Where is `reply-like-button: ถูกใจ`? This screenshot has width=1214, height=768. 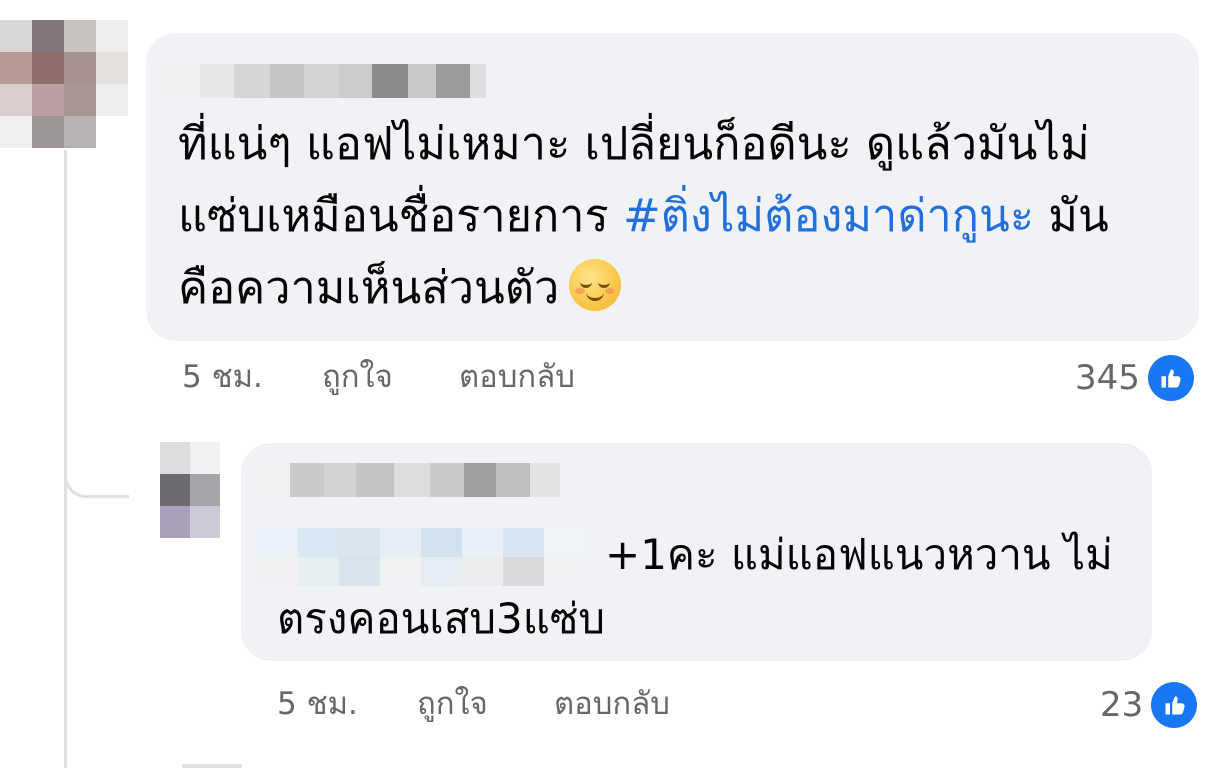 reply-like-button: ถูกใจ is located at coordinates (485, 704).